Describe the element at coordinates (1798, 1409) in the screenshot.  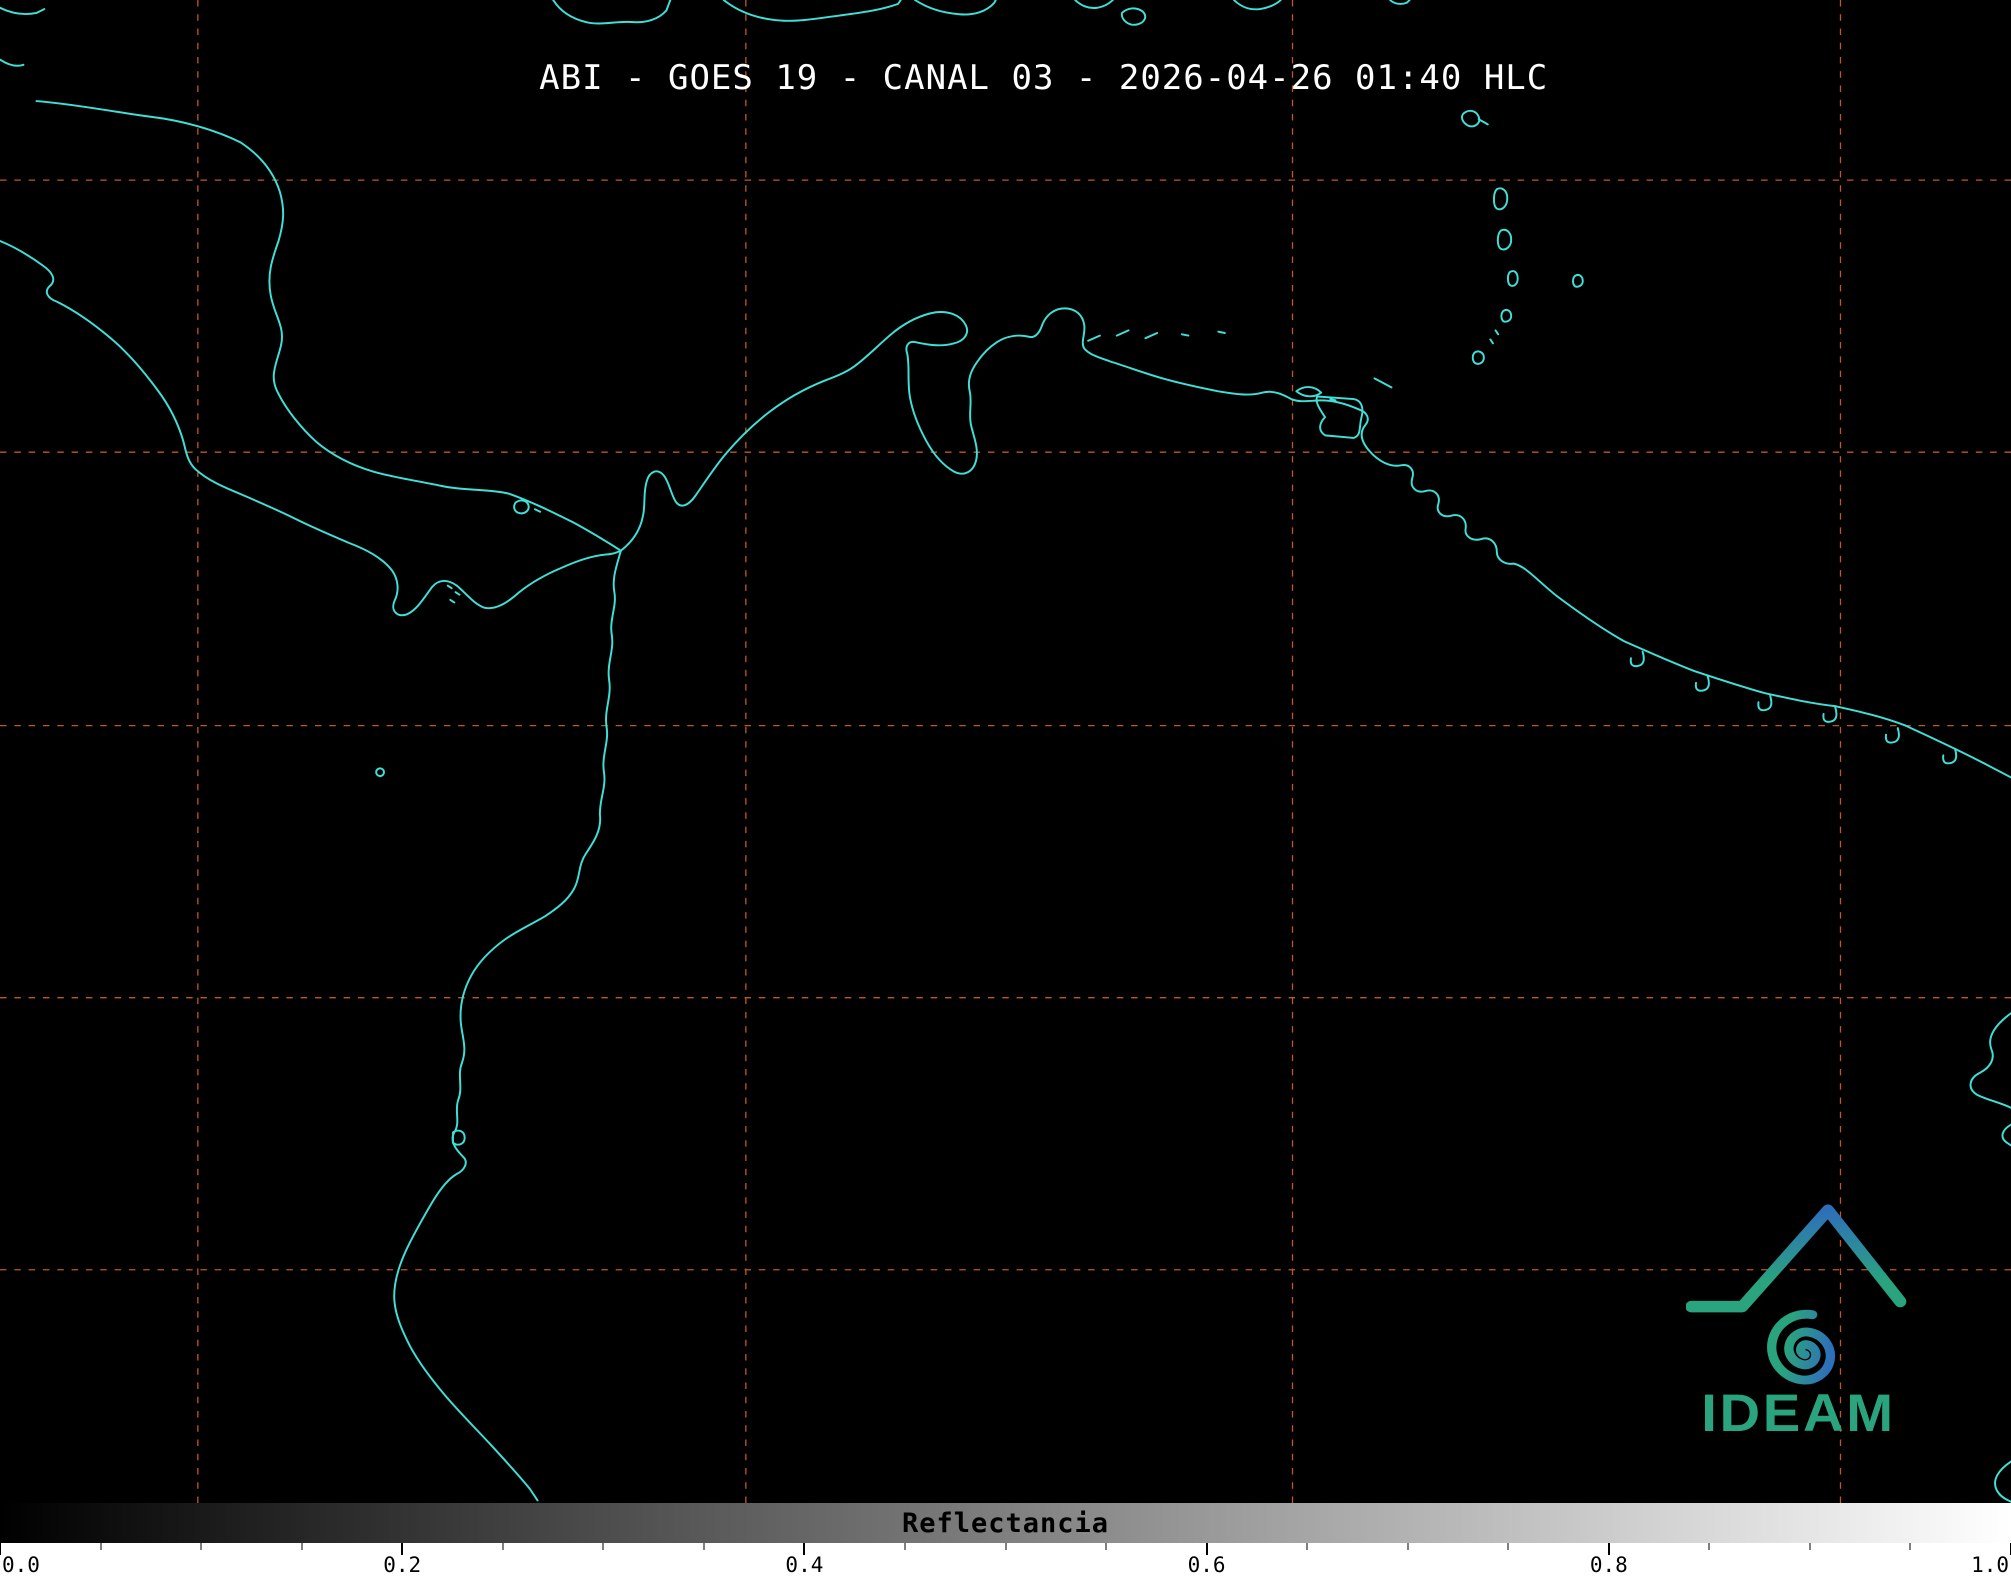
I see `ideam-logo-text: IDEAM` at that location.